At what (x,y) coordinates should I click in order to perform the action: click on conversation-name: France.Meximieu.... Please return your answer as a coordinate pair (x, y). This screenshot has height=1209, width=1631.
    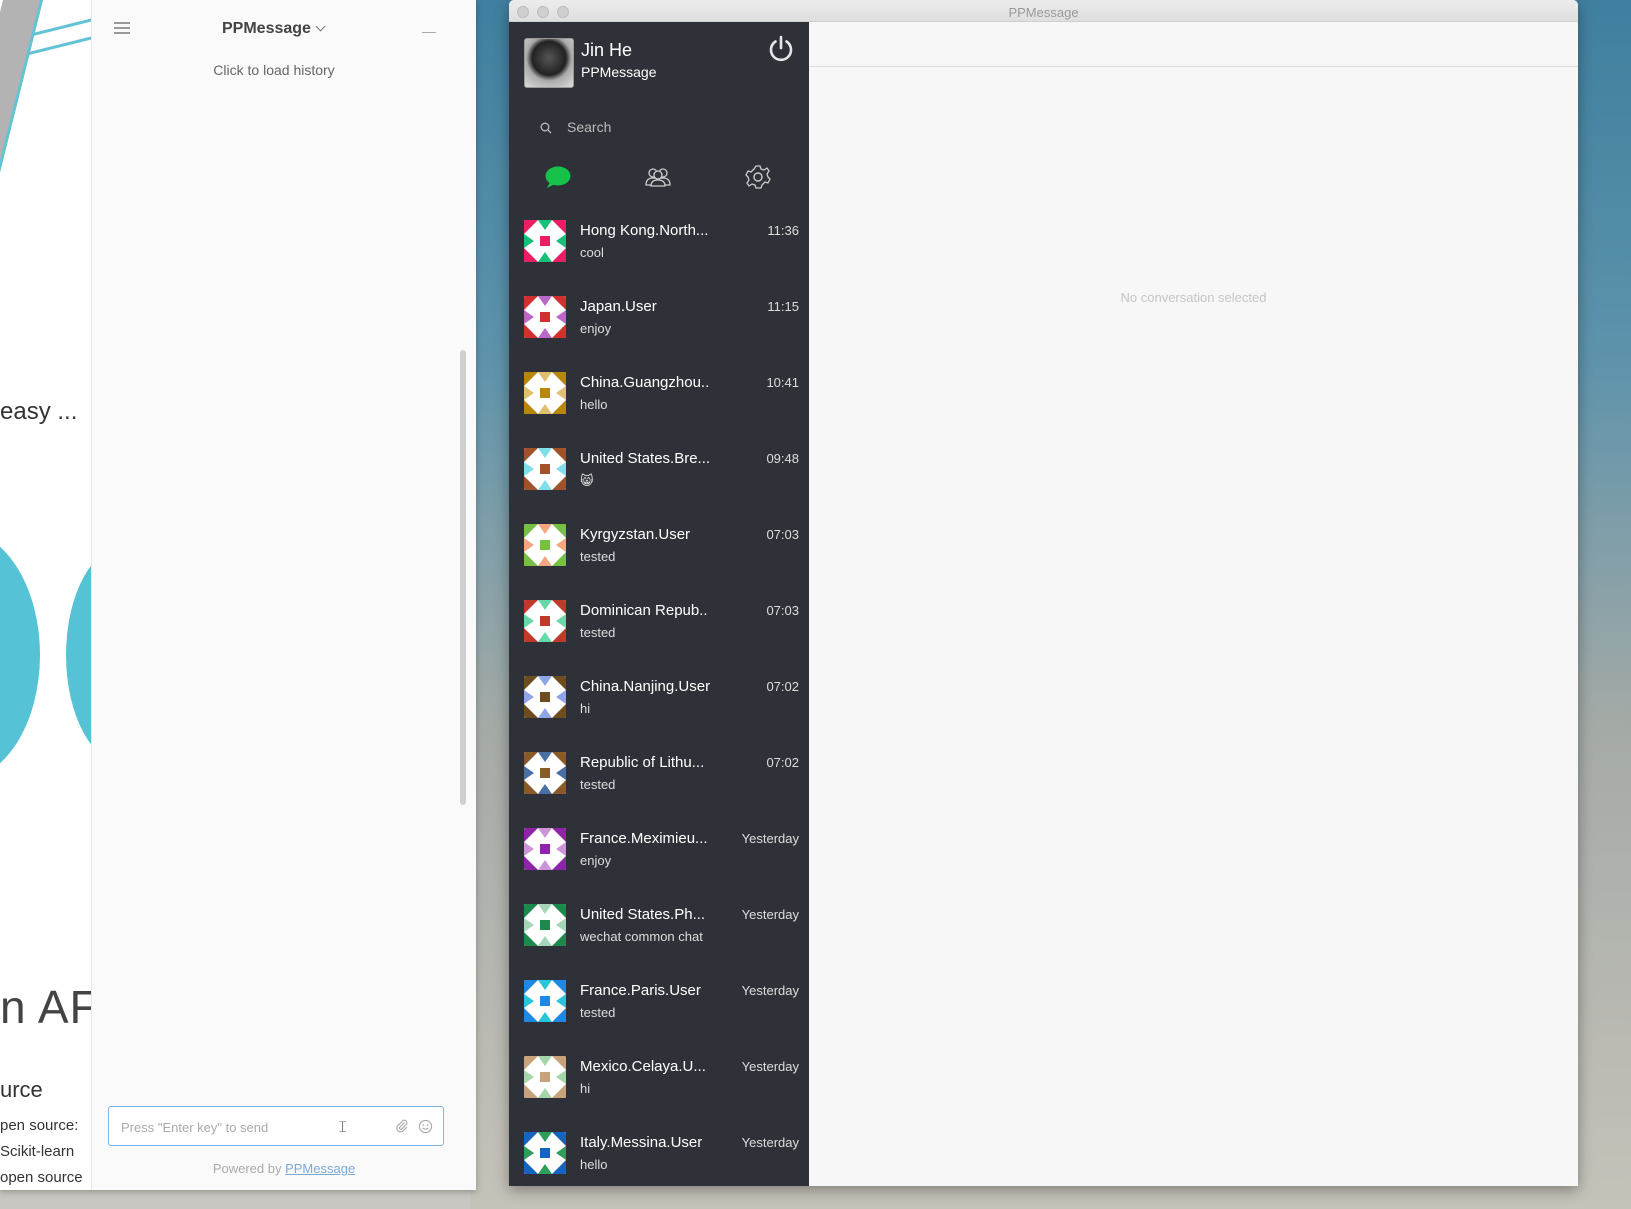
    Looking at the image, I should click on (644, 838).